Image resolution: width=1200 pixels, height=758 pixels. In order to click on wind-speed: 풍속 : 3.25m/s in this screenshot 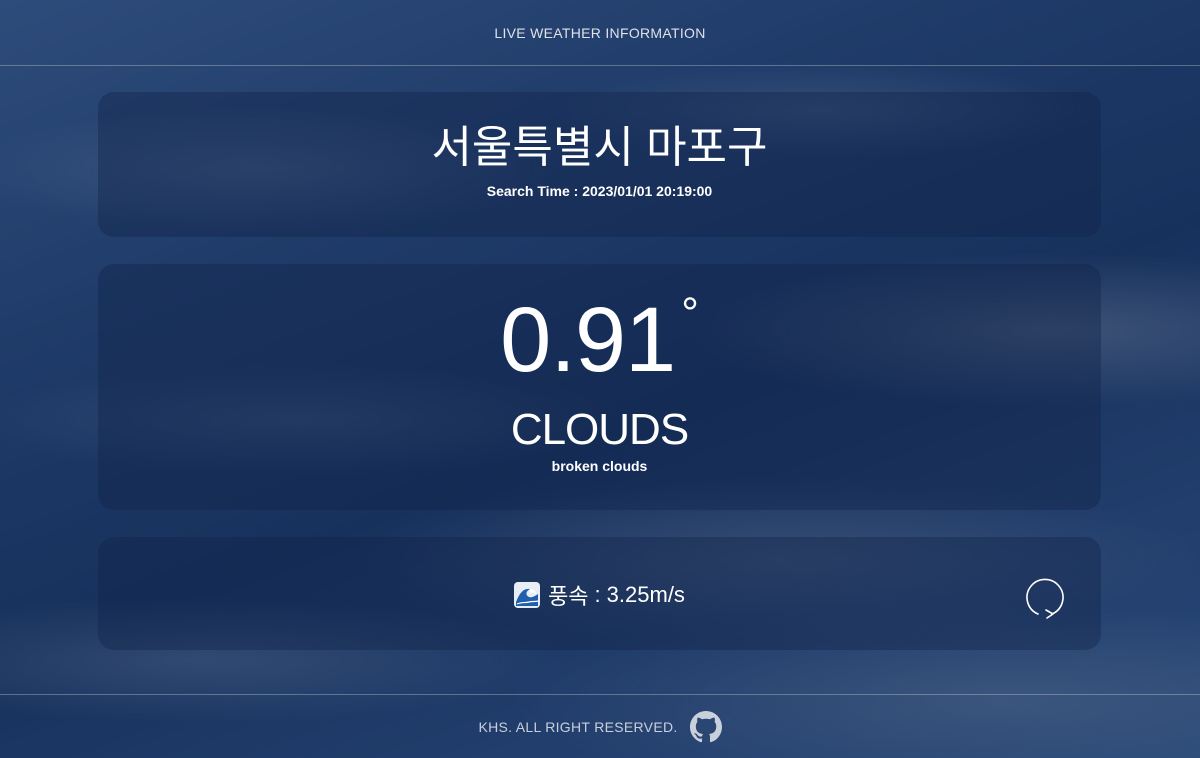, I will do `click(599, 595)`.